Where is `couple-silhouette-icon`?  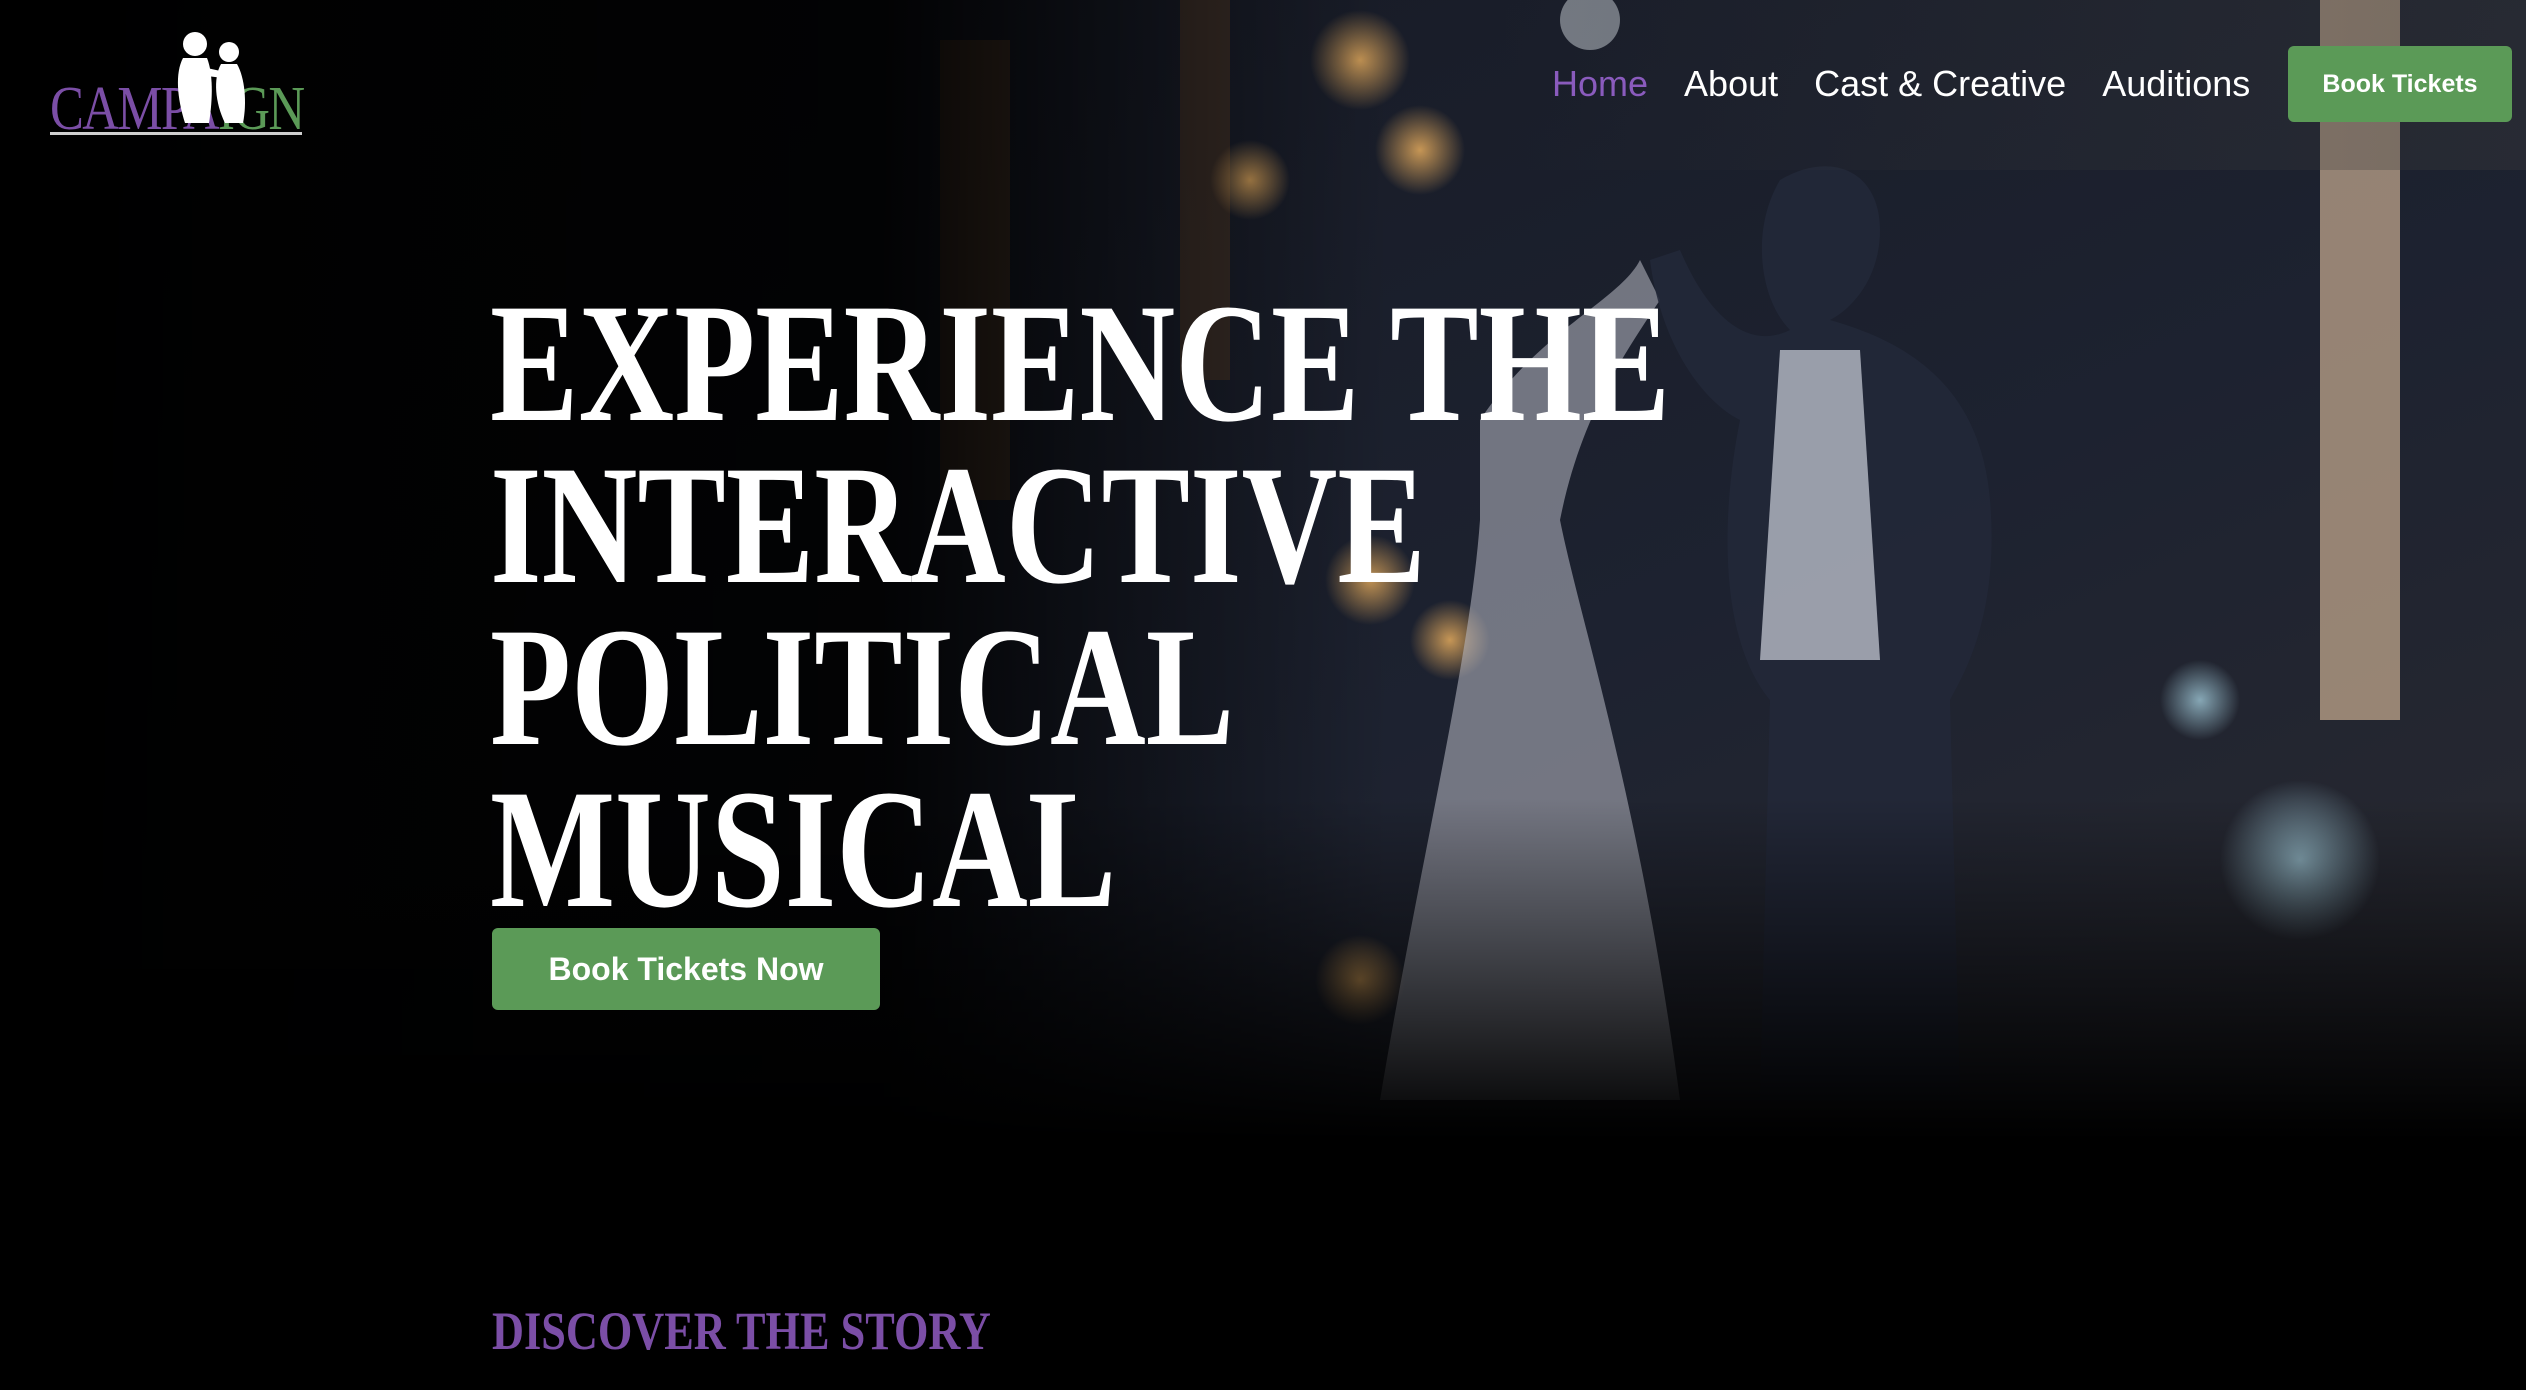 couple-silhouette-icon is located at coordinates (210, 83).